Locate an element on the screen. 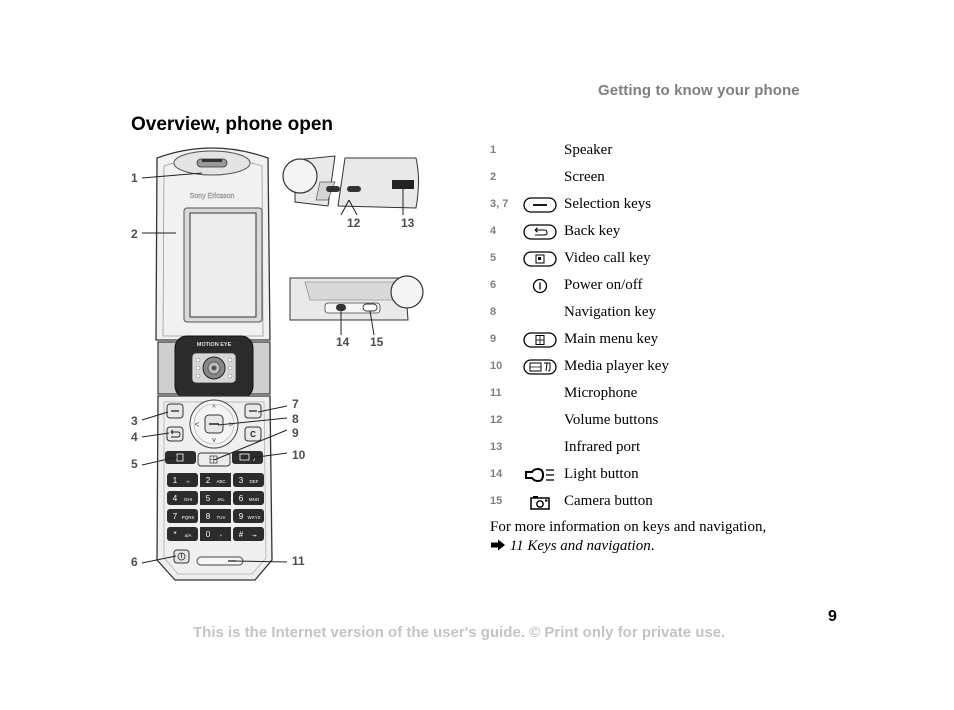 The image size is (954, 710). volume-up-button is located at coordinates (333, 189).